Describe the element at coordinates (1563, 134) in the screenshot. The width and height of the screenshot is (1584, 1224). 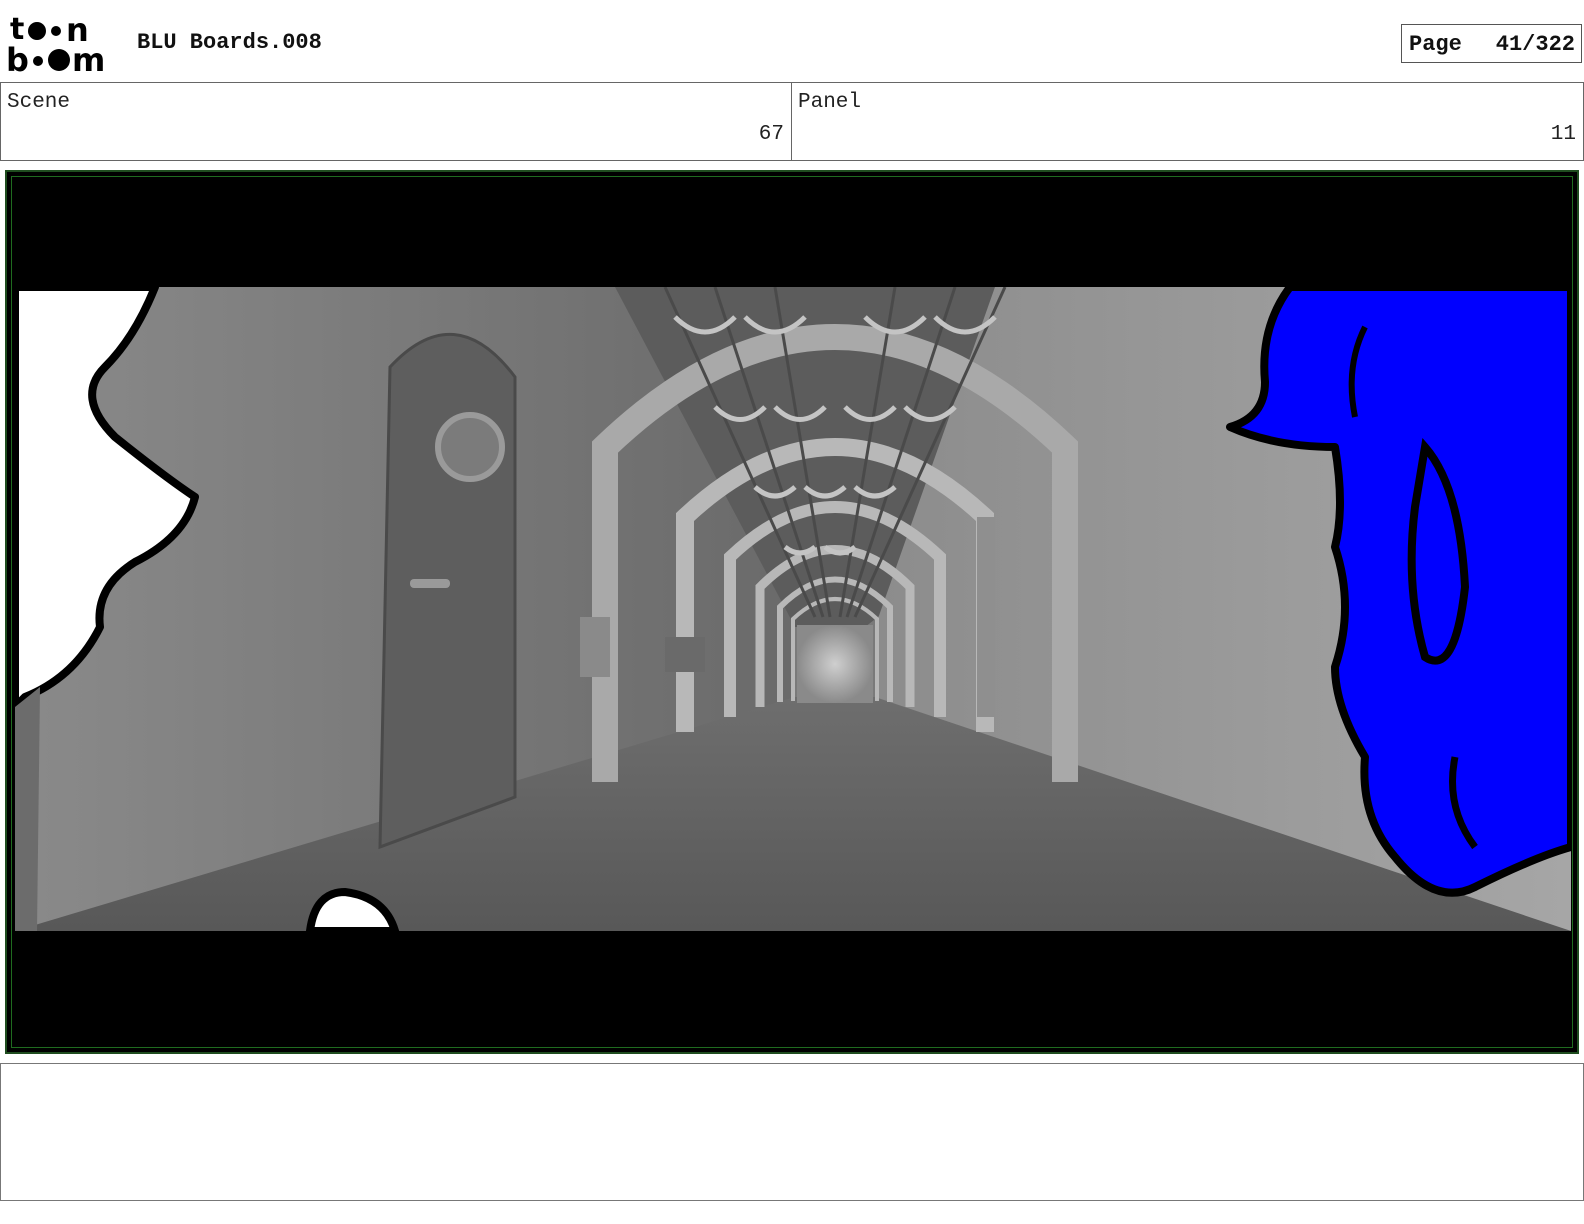
I see `panel-number: 11` at that location.